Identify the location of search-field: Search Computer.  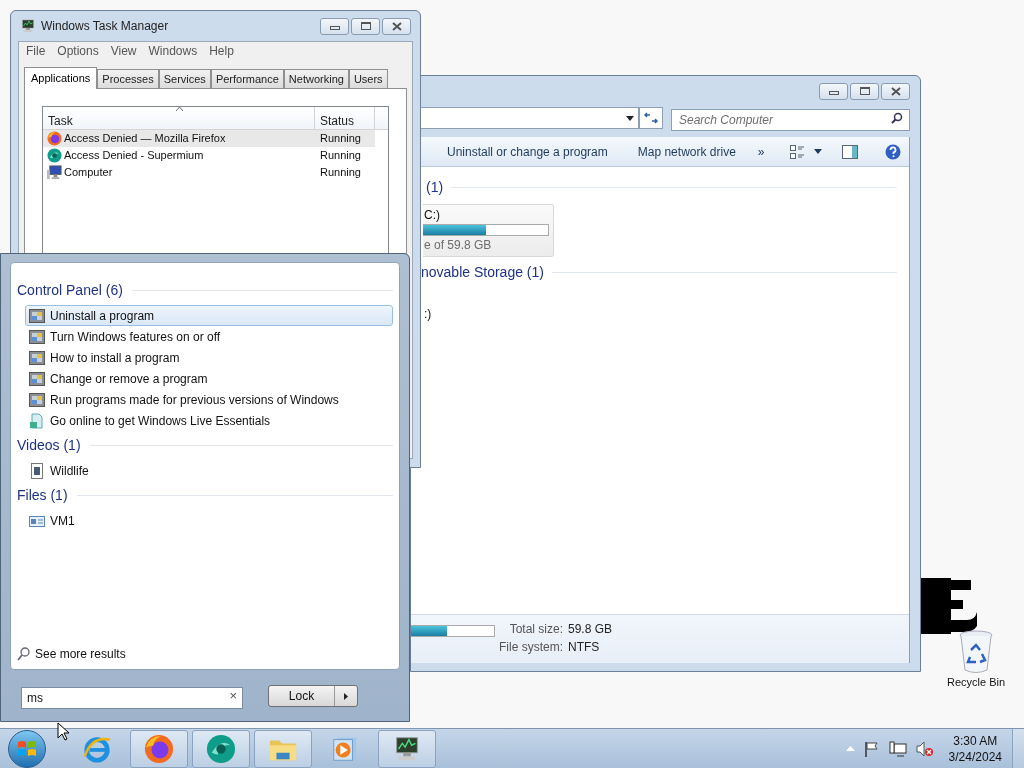
(790, 120).